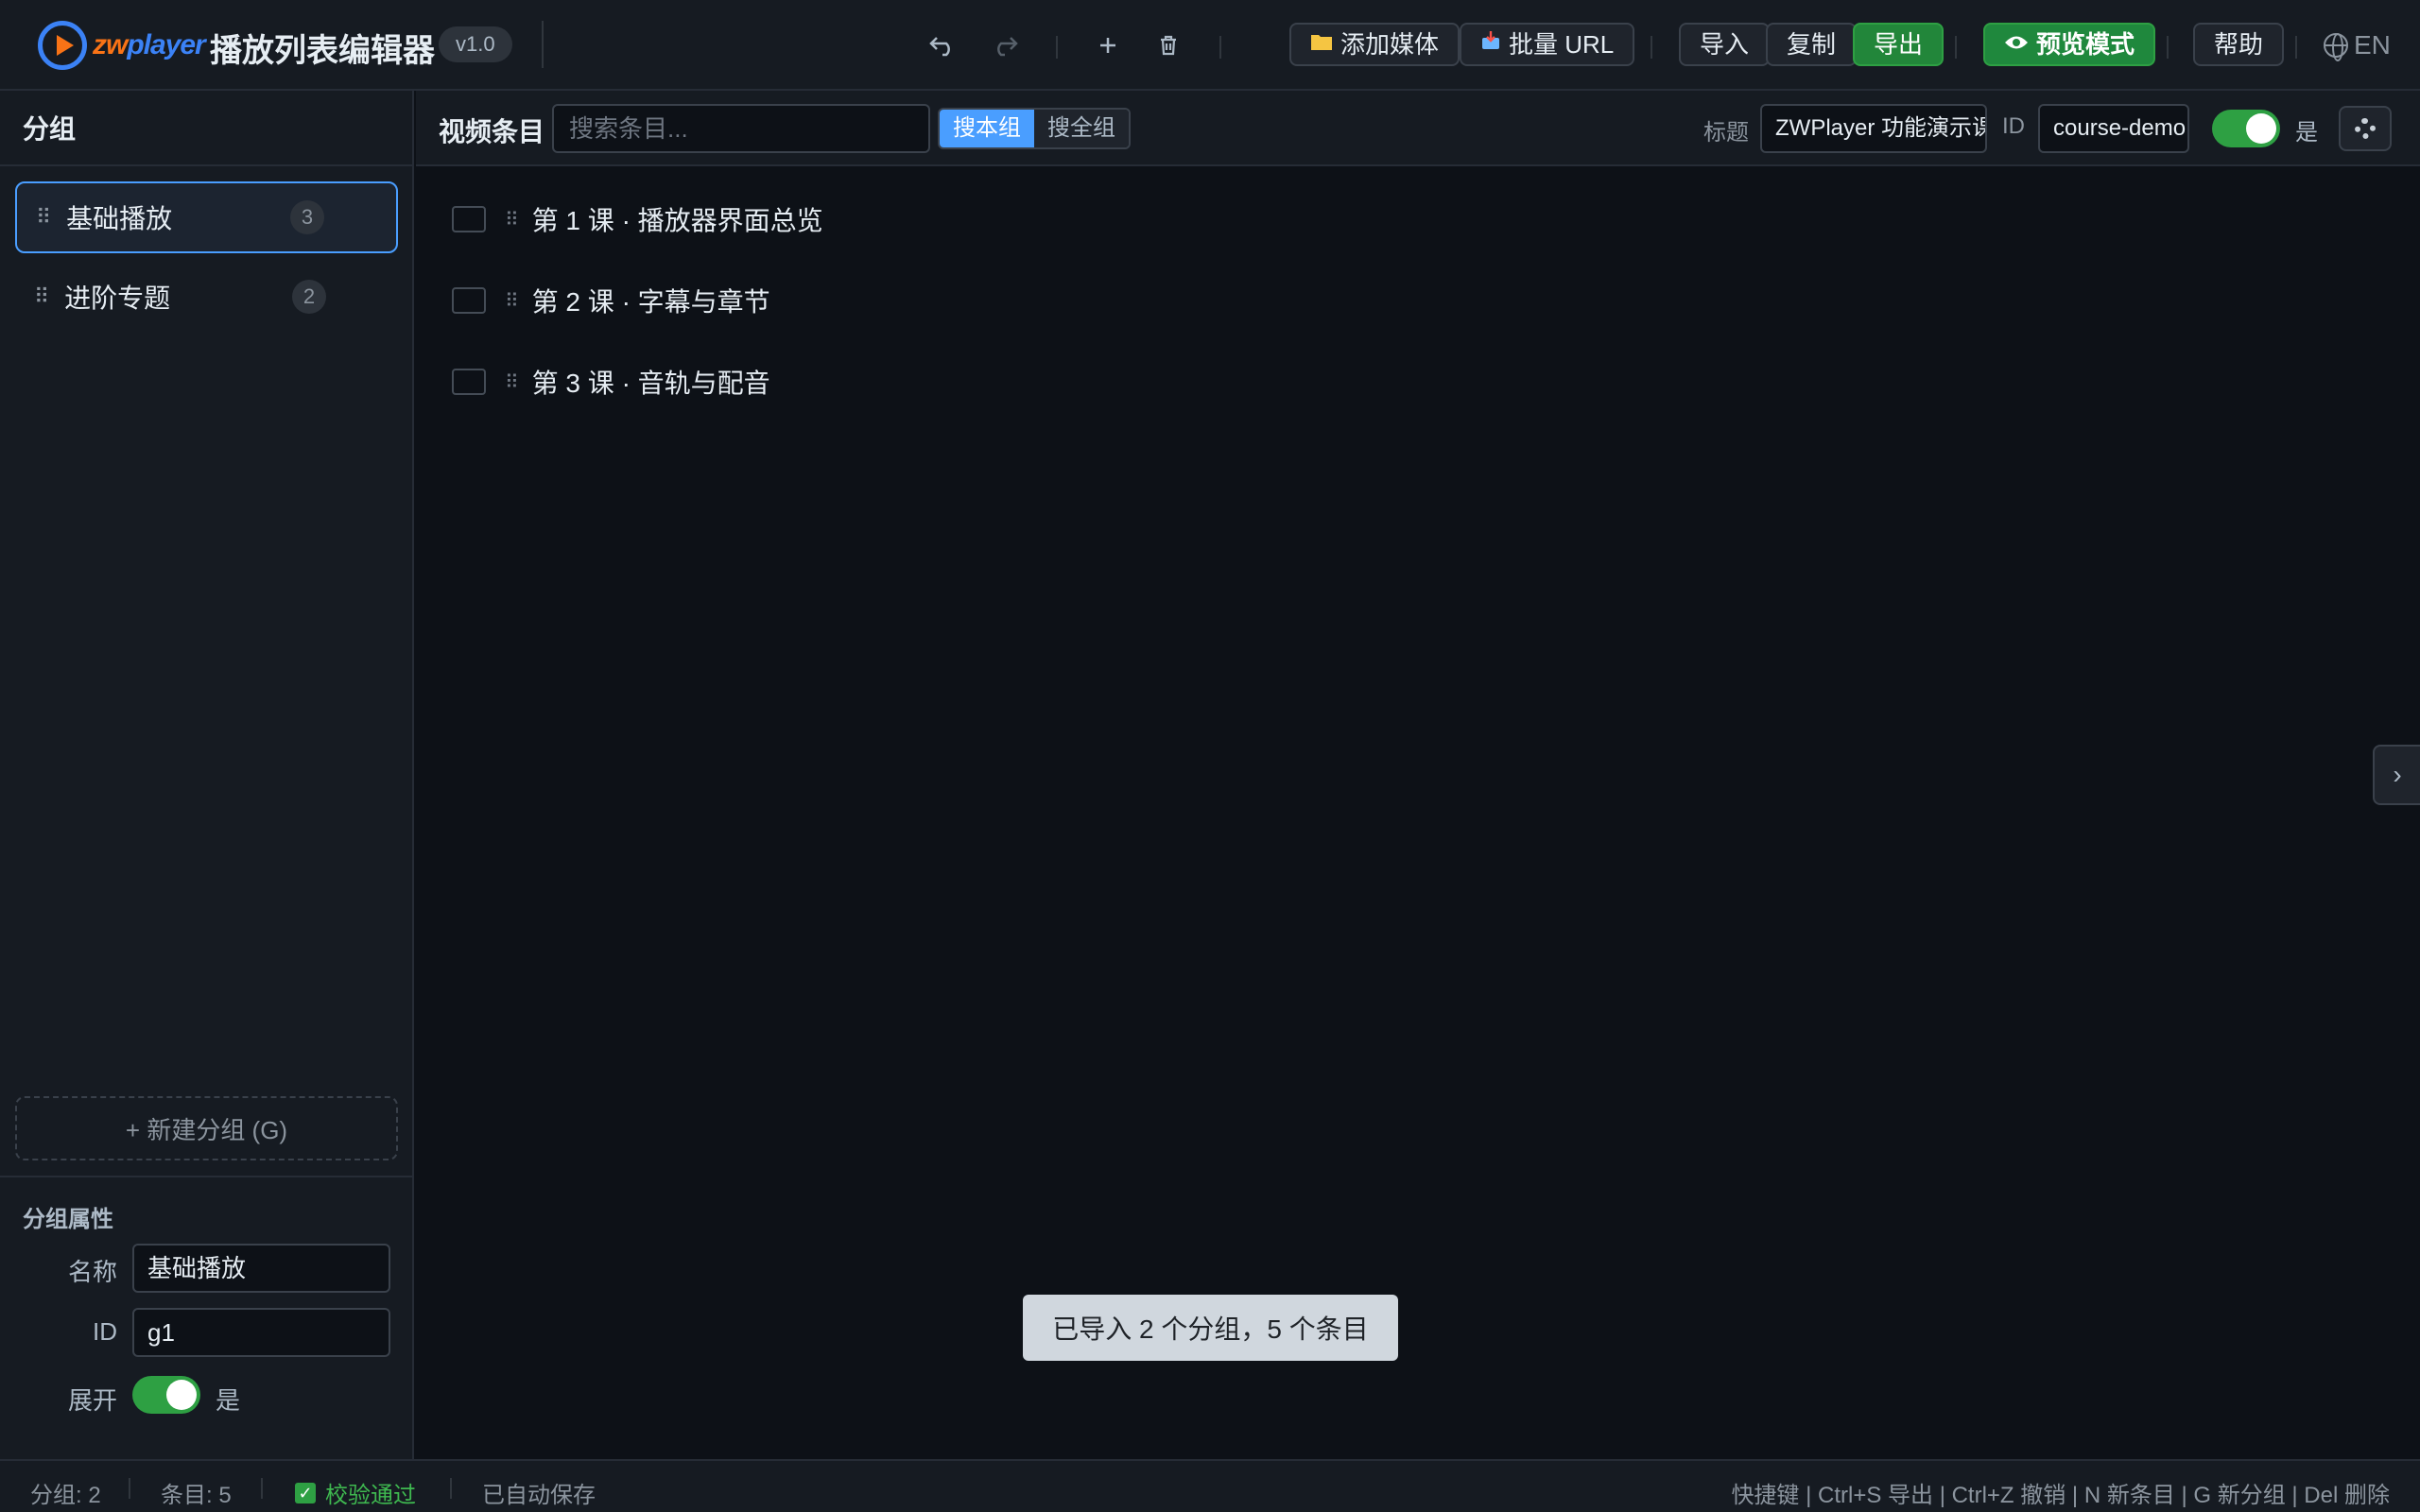  What do you see at coordinates (206, 128) in the screenshot?
I see `sidebar-heading: 分组` at bounding box center [206, 128].